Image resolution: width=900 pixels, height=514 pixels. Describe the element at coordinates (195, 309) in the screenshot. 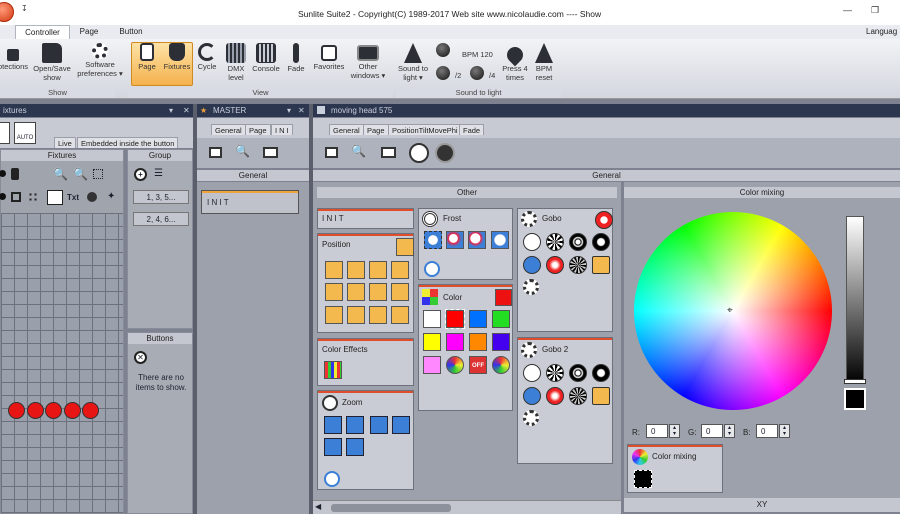

I see `splitter` at that location.